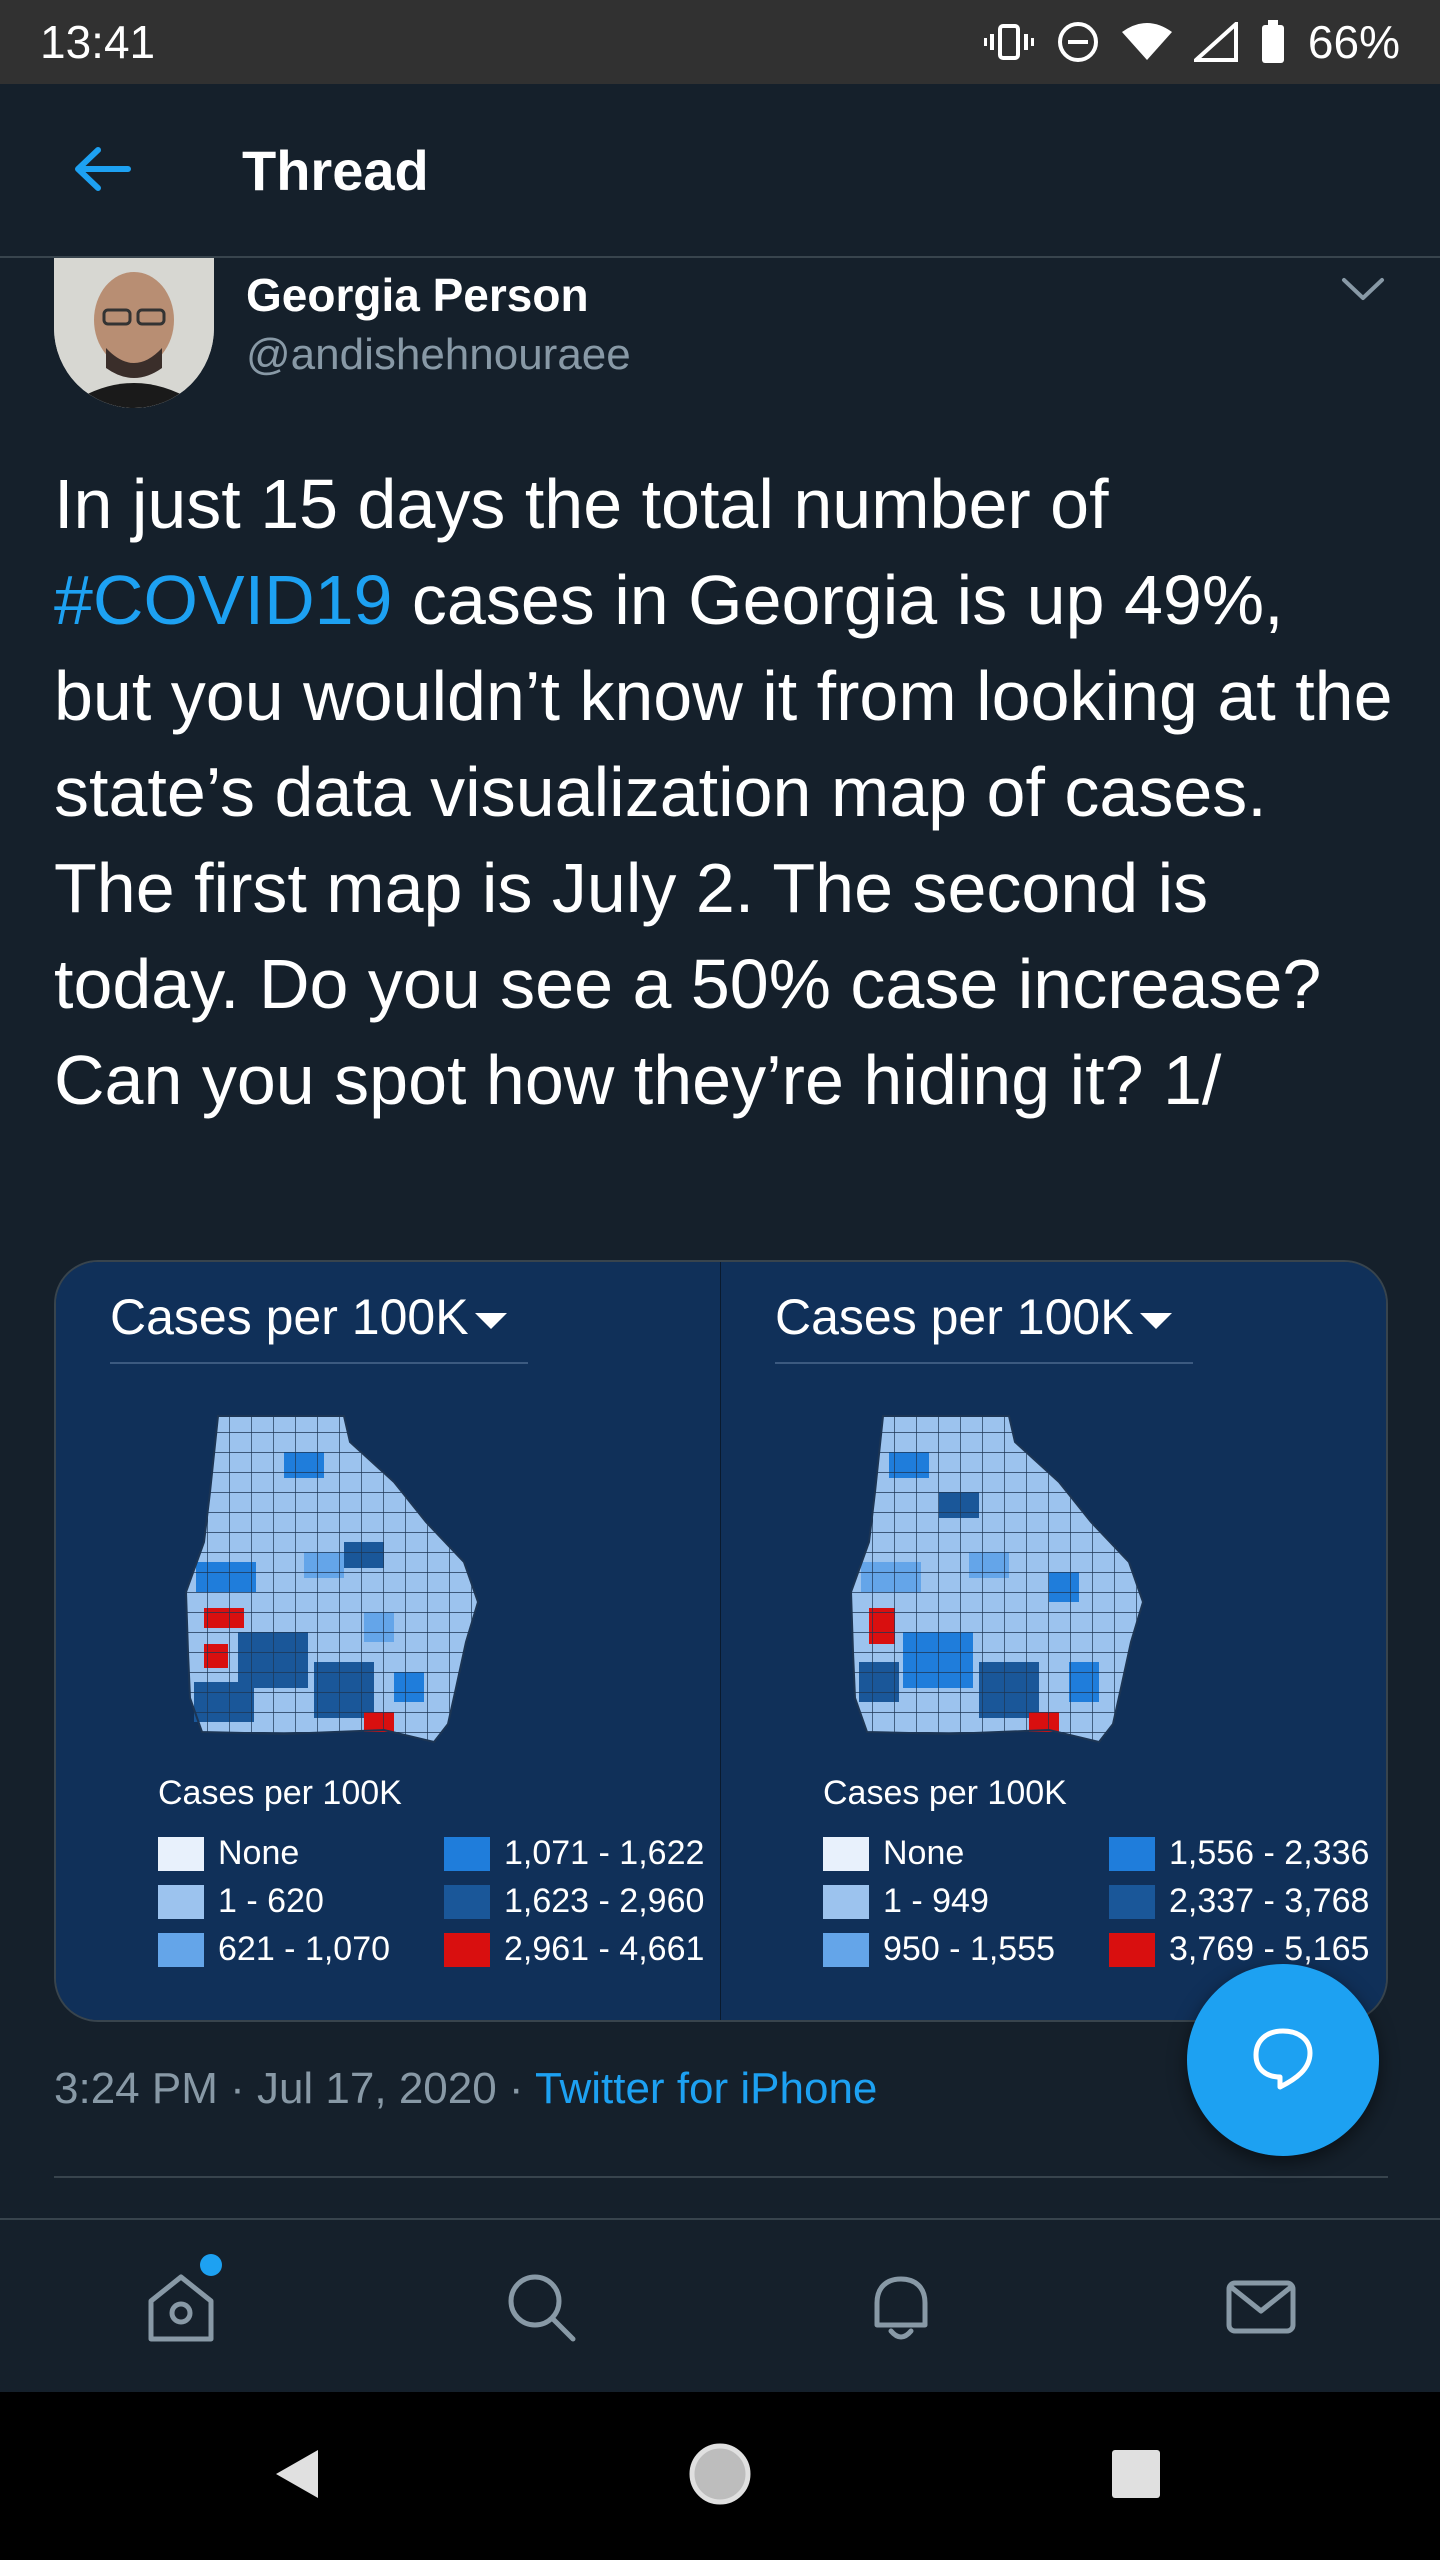 The image size is (1440, 2560). I want to click on search-icon, so click(541, 2309).